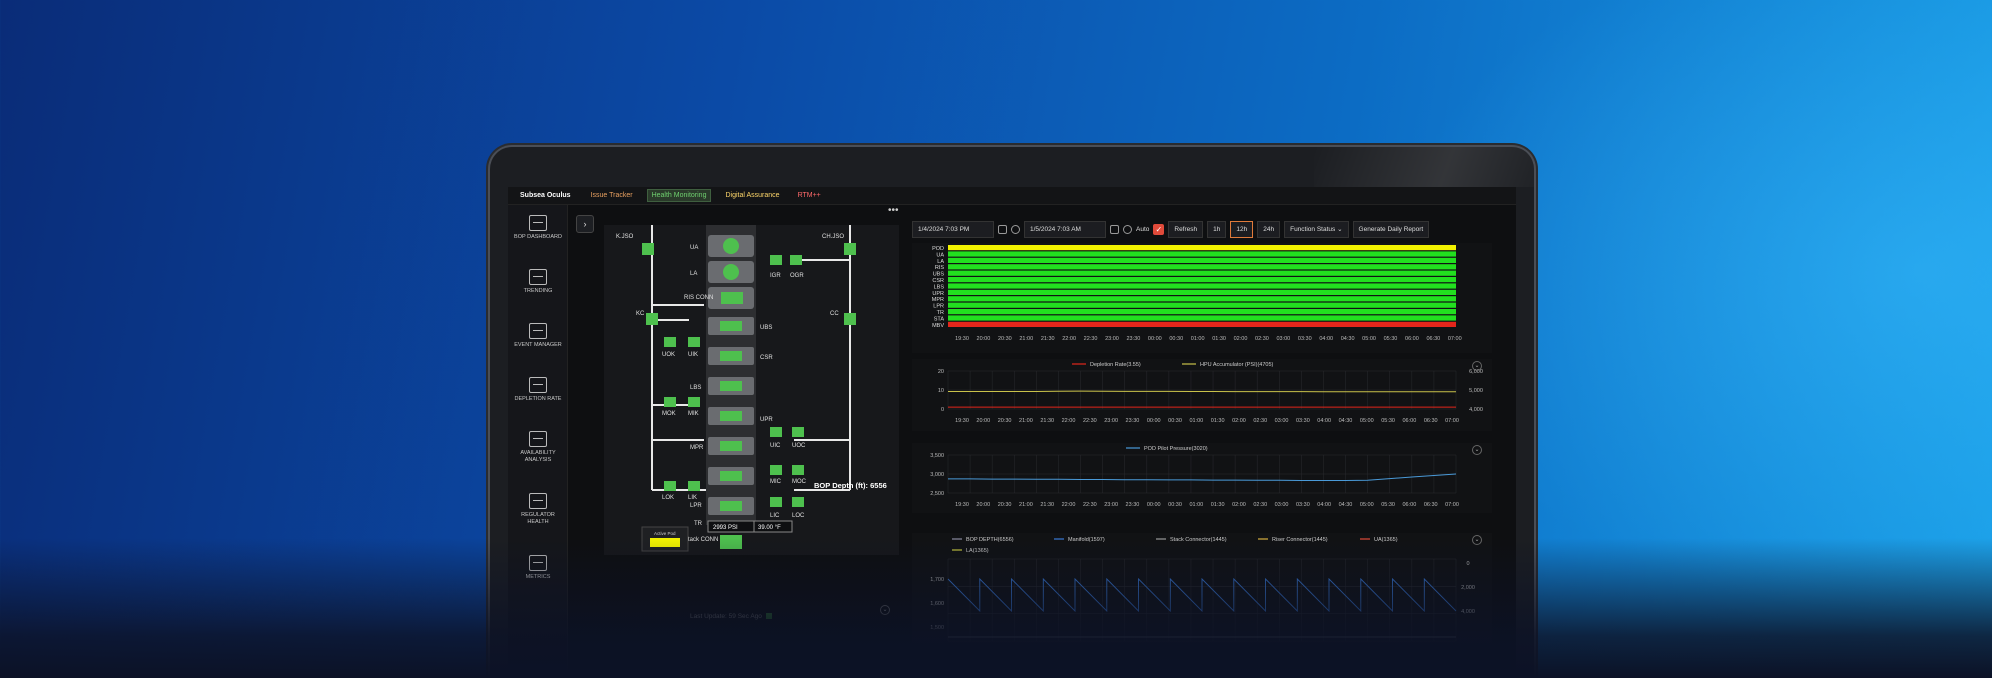 This screenshot has width=1992, height=678. I want to click on status-row-sta, so click(1202, 318).